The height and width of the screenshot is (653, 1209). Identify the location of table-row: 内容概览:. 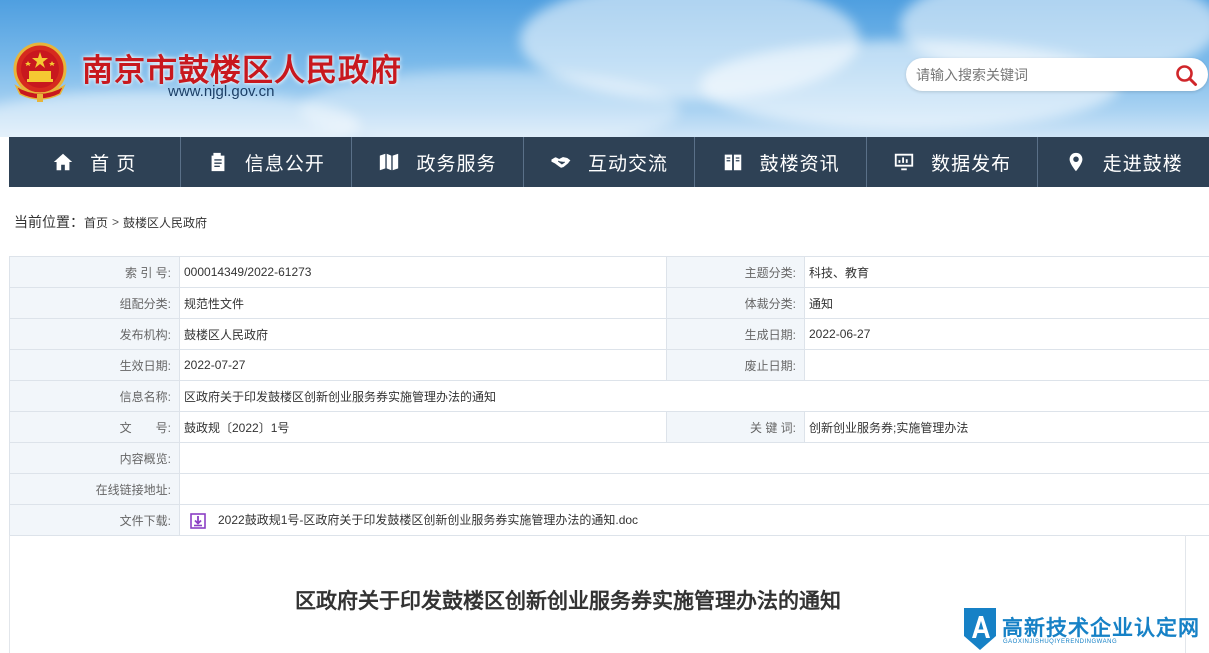
(609, 458).